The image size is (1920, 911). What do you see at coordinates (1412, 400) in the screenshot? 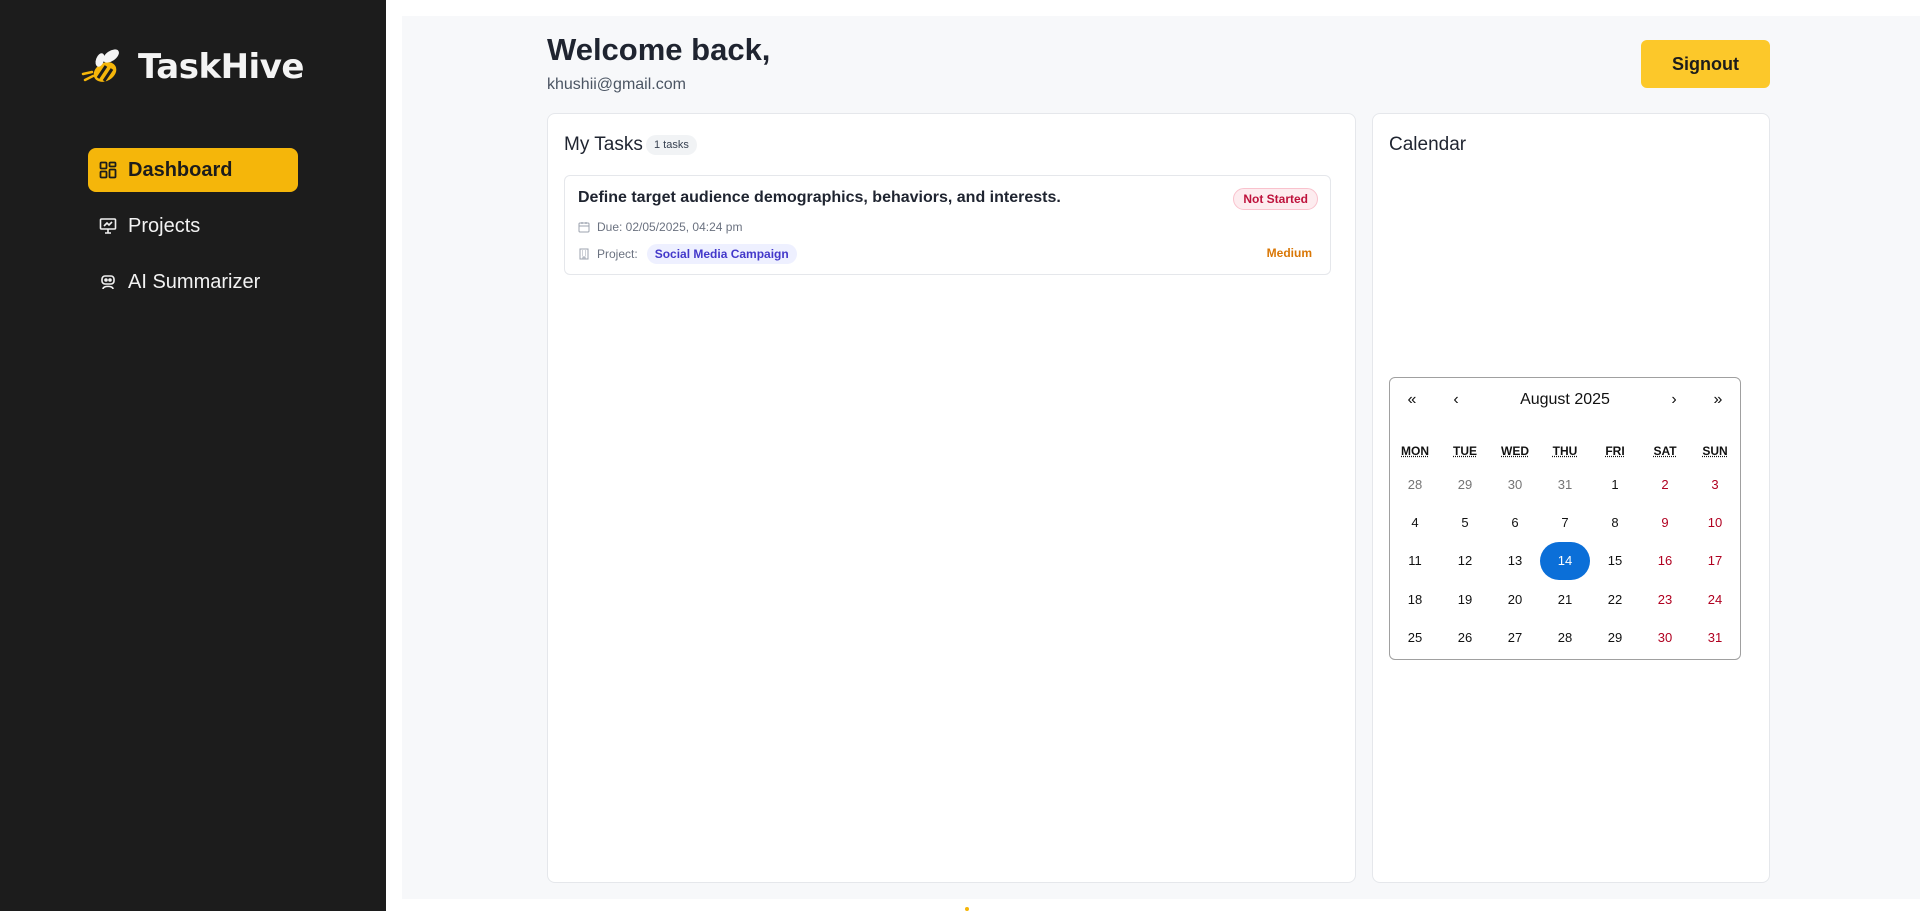
I see `prev-year-button: «` at bounding box center [1412, 400].